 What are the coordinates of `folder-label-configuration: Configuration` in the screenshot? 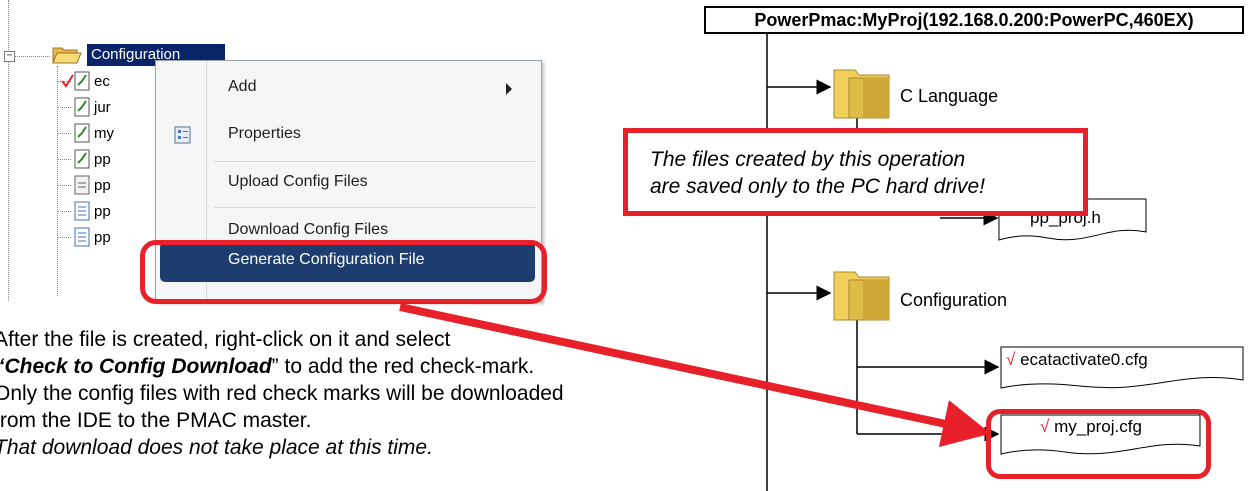 It's located at (954, 300).